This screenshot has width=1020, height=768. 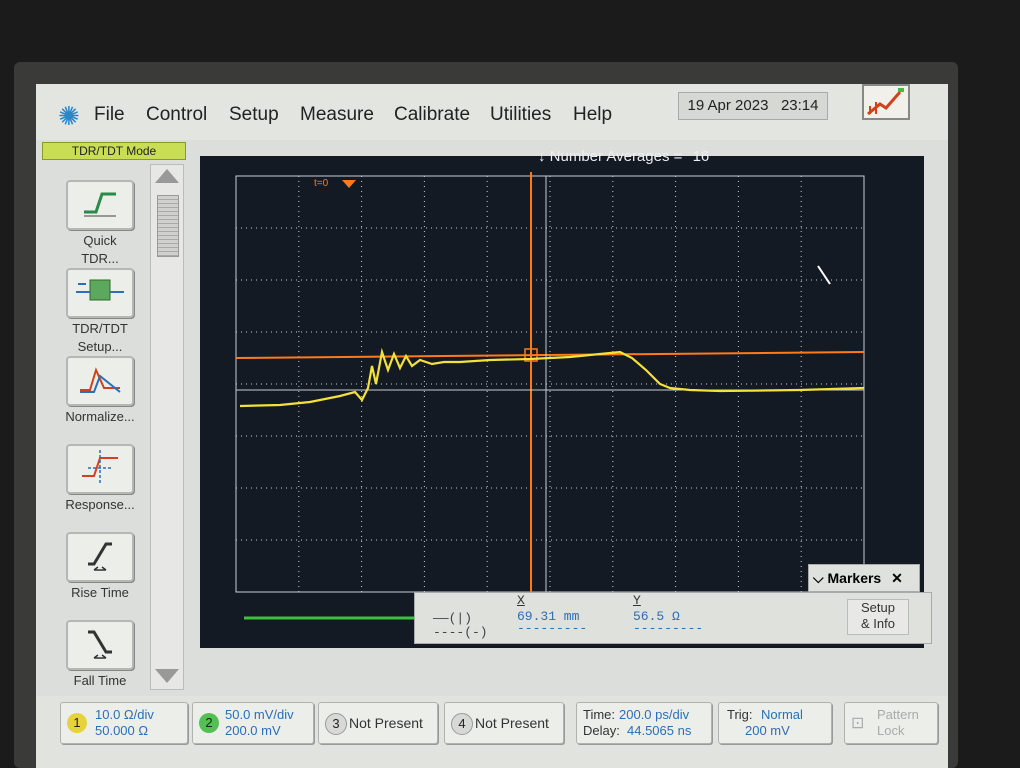 I want to click on menu-help: Help, so click(x=592, y=115).